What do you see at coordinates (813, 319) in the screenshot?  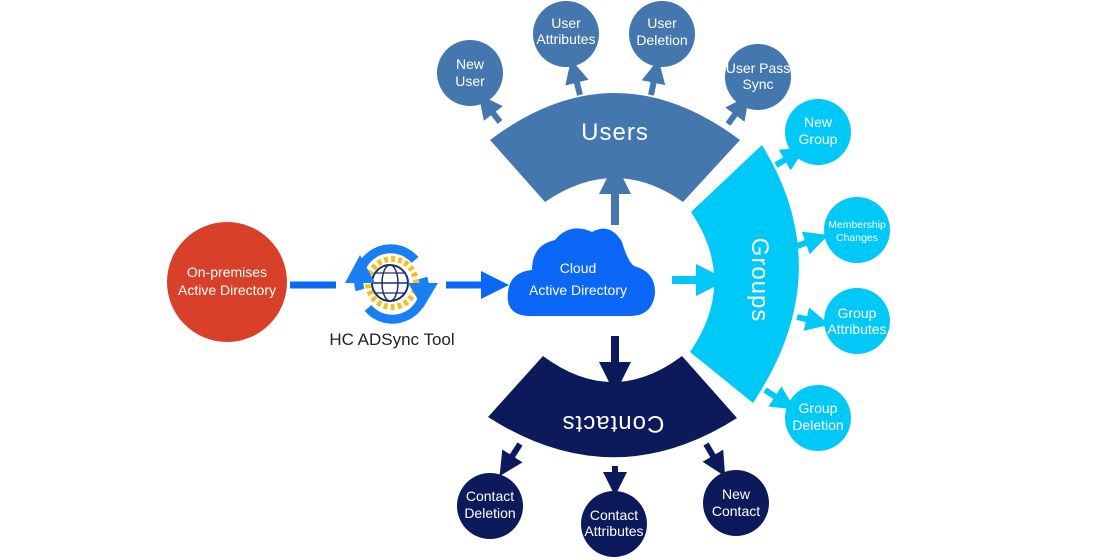 I see `arrow-to-group-attributes` at bounding box center [813, 319].